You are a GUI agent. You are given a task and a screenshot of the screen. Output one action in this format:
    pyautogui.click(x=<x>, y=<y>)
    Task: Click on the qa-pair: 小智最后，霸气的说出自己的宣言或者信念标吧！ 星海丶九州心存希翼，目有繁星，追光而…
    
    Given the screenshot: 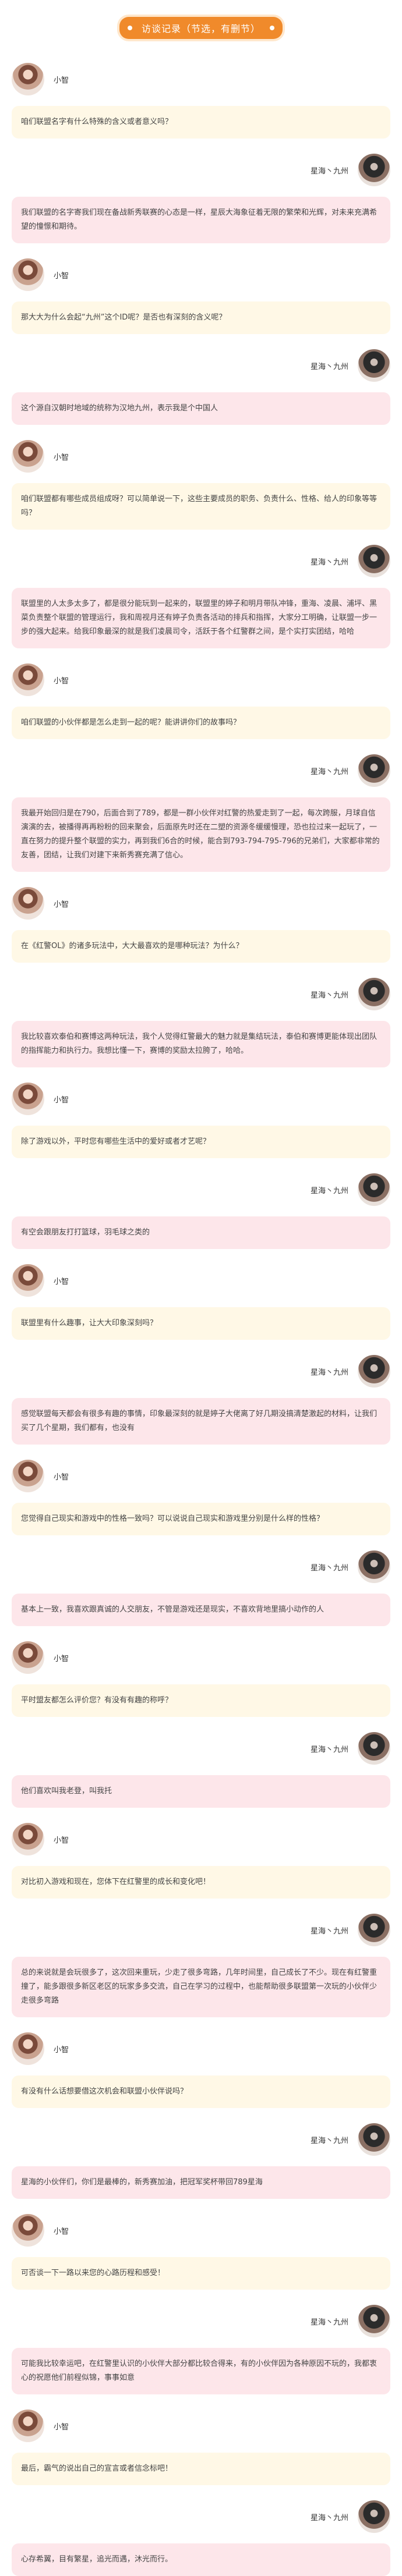 What is the action you would take?
    pyautogui.click(x=201, y=2490)
    